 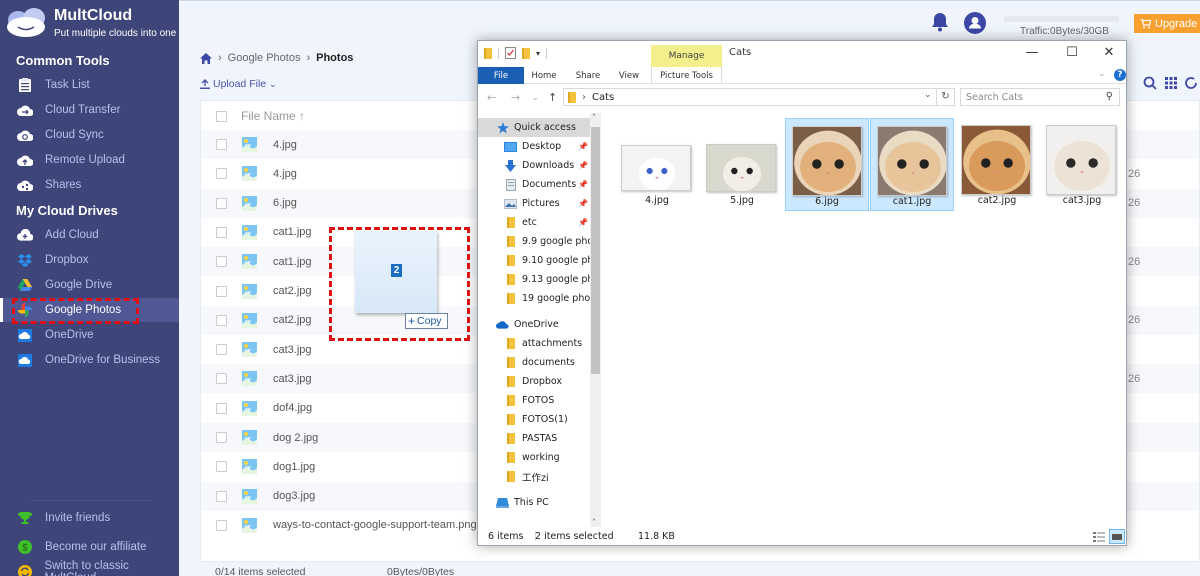 What do you see at coordinates (534, 438) in the screenshot?
I see `tree-item-pastas: PASTAS` at bounding box center [534, 438].